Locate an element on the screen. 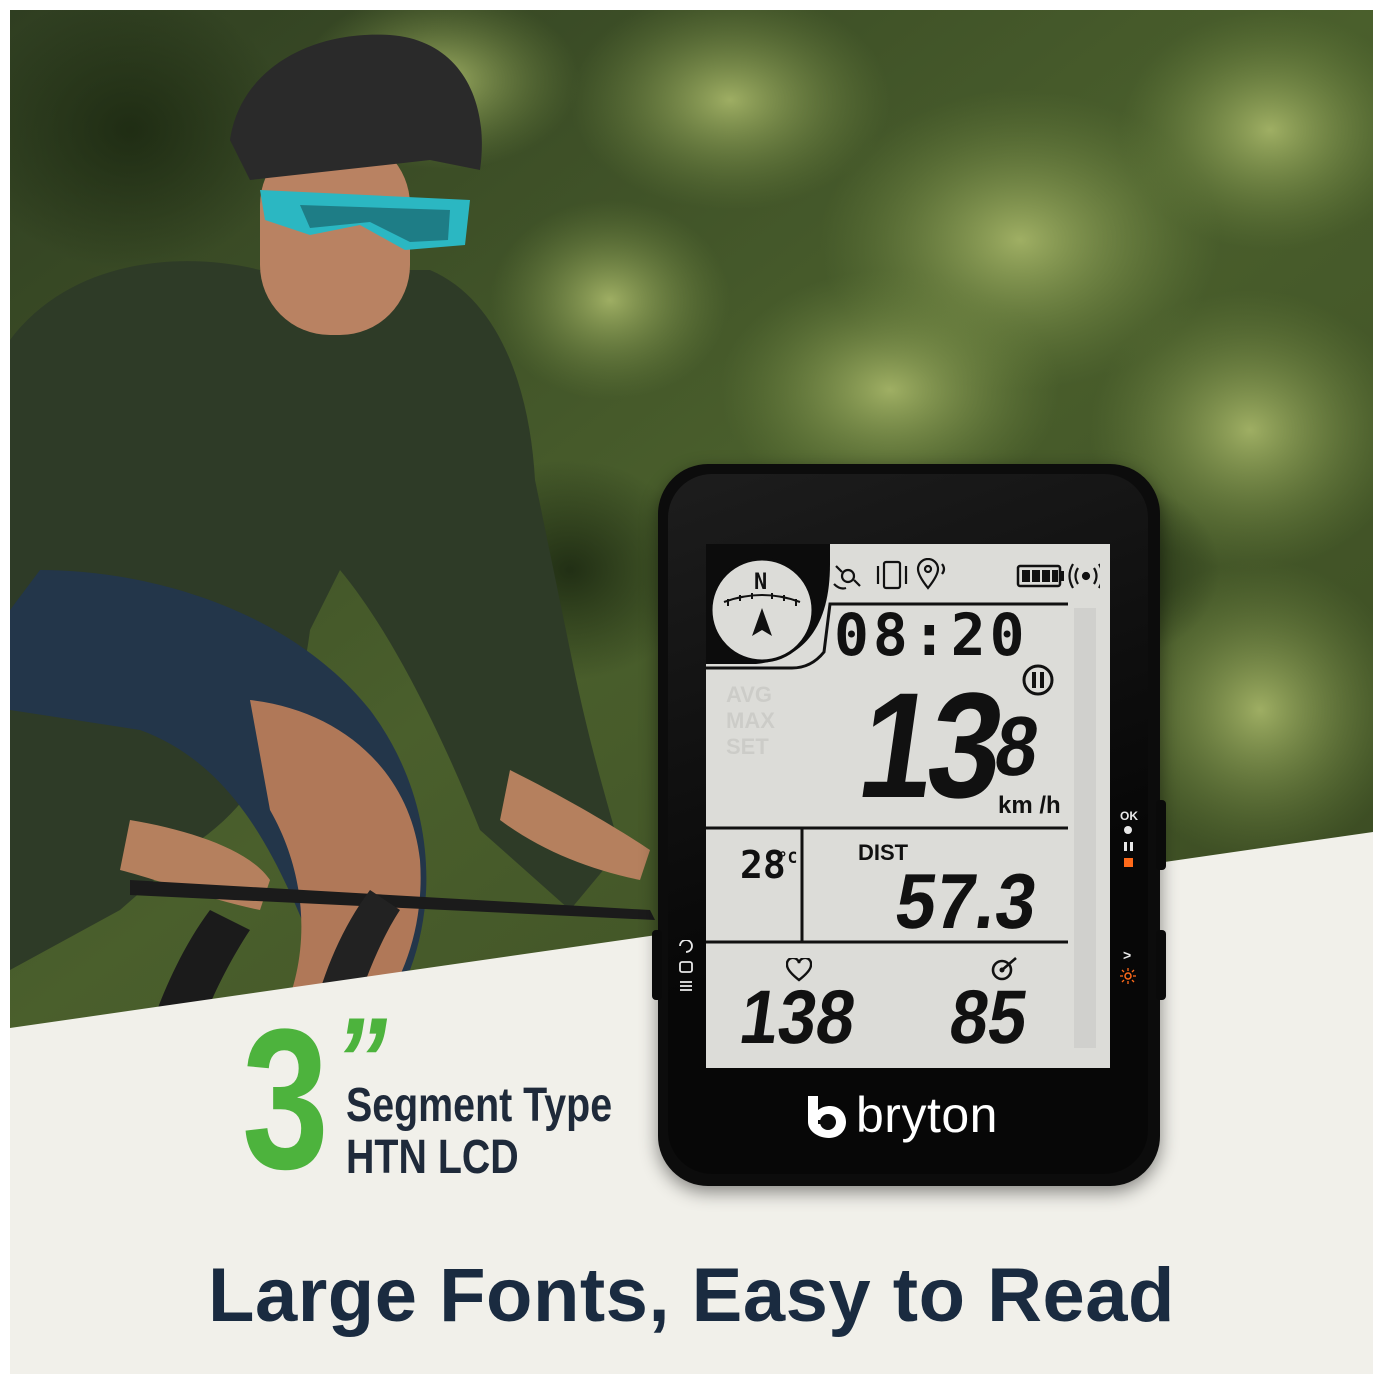  distance-value: 57.3 is located at coordinates (966, 901).